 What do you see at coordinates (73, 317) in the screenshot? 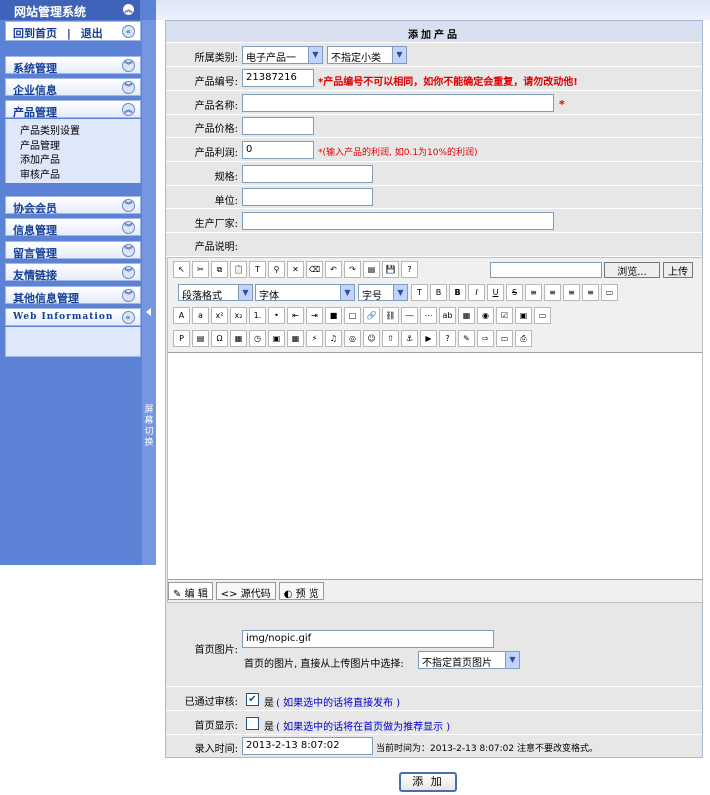
I see `nav-group-web-information: Web Information «` at bounding box center [73, 317].